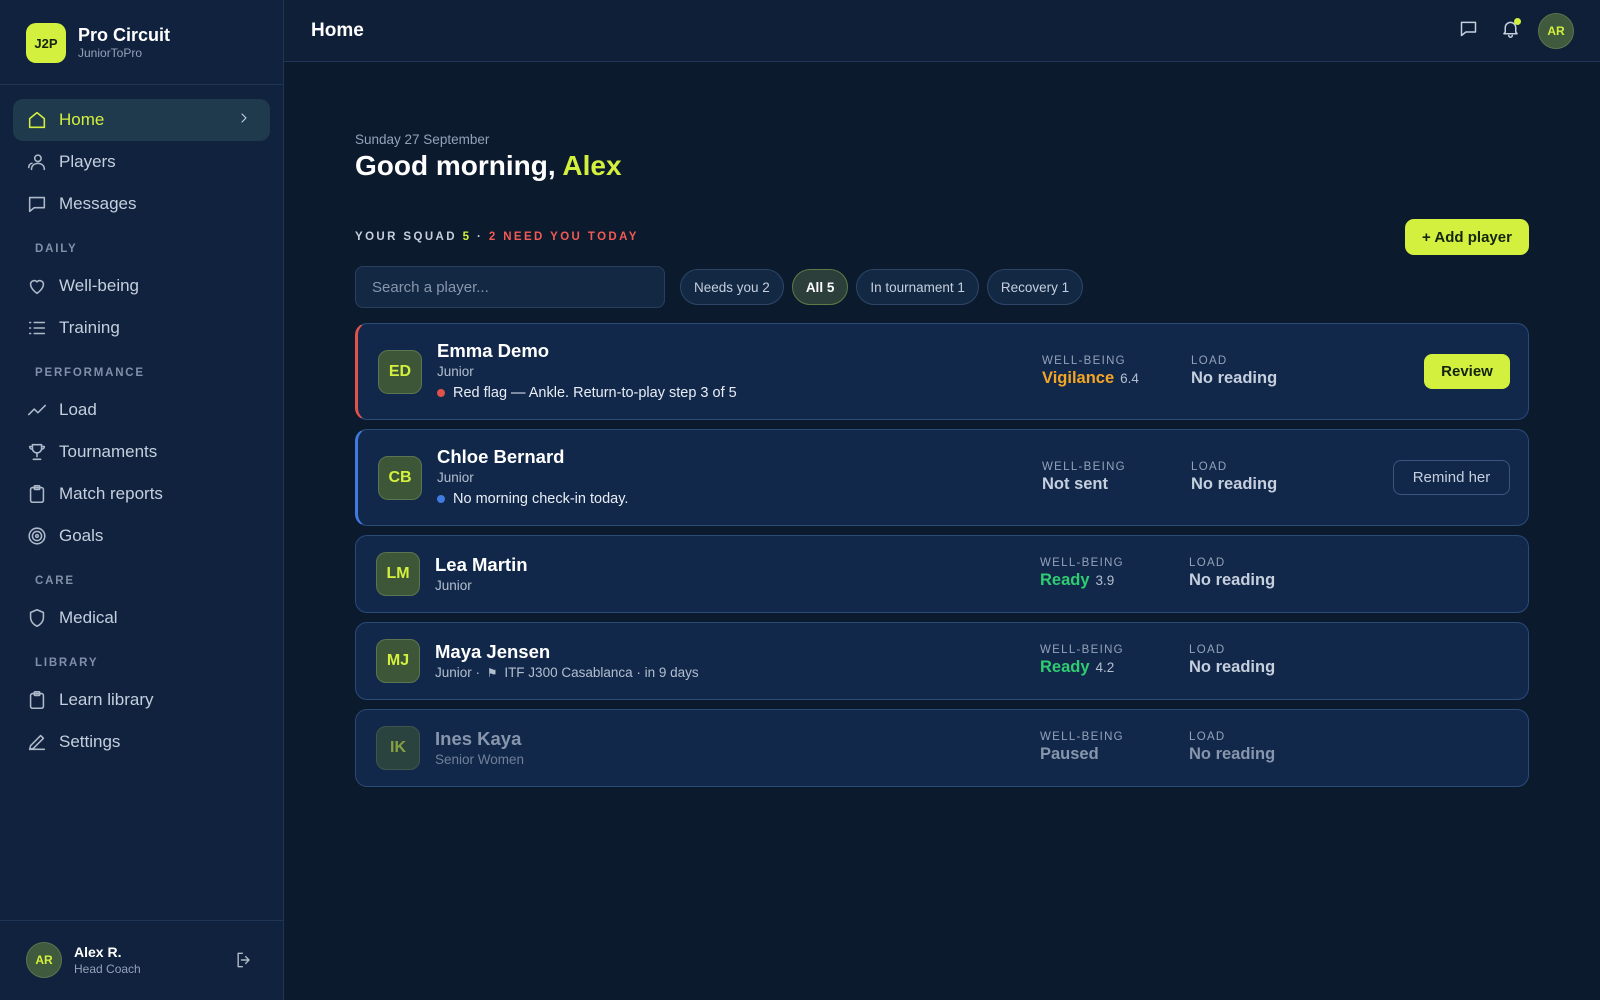 The height and width of the screenshot is (1000, 1600). Describe the element at coordinates (479, 748) in the screenshot. I see `player-info: Ines Kaya Senior Women` at that location.